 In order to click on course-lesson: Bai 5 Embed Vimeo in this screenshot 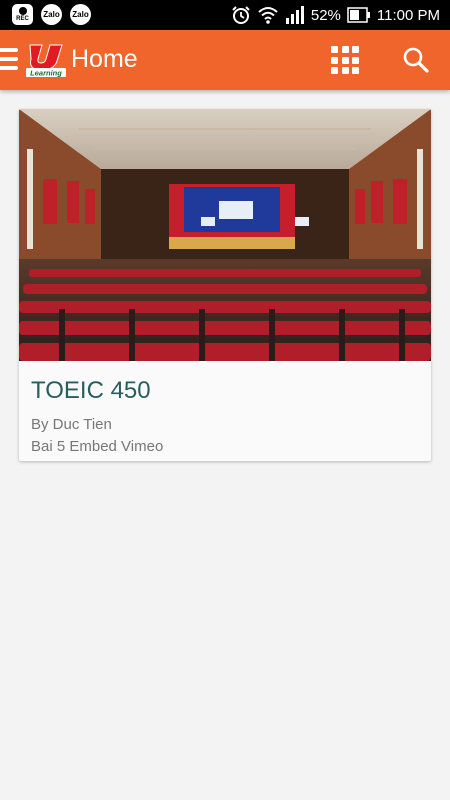, I will do `click(97, 446)`.